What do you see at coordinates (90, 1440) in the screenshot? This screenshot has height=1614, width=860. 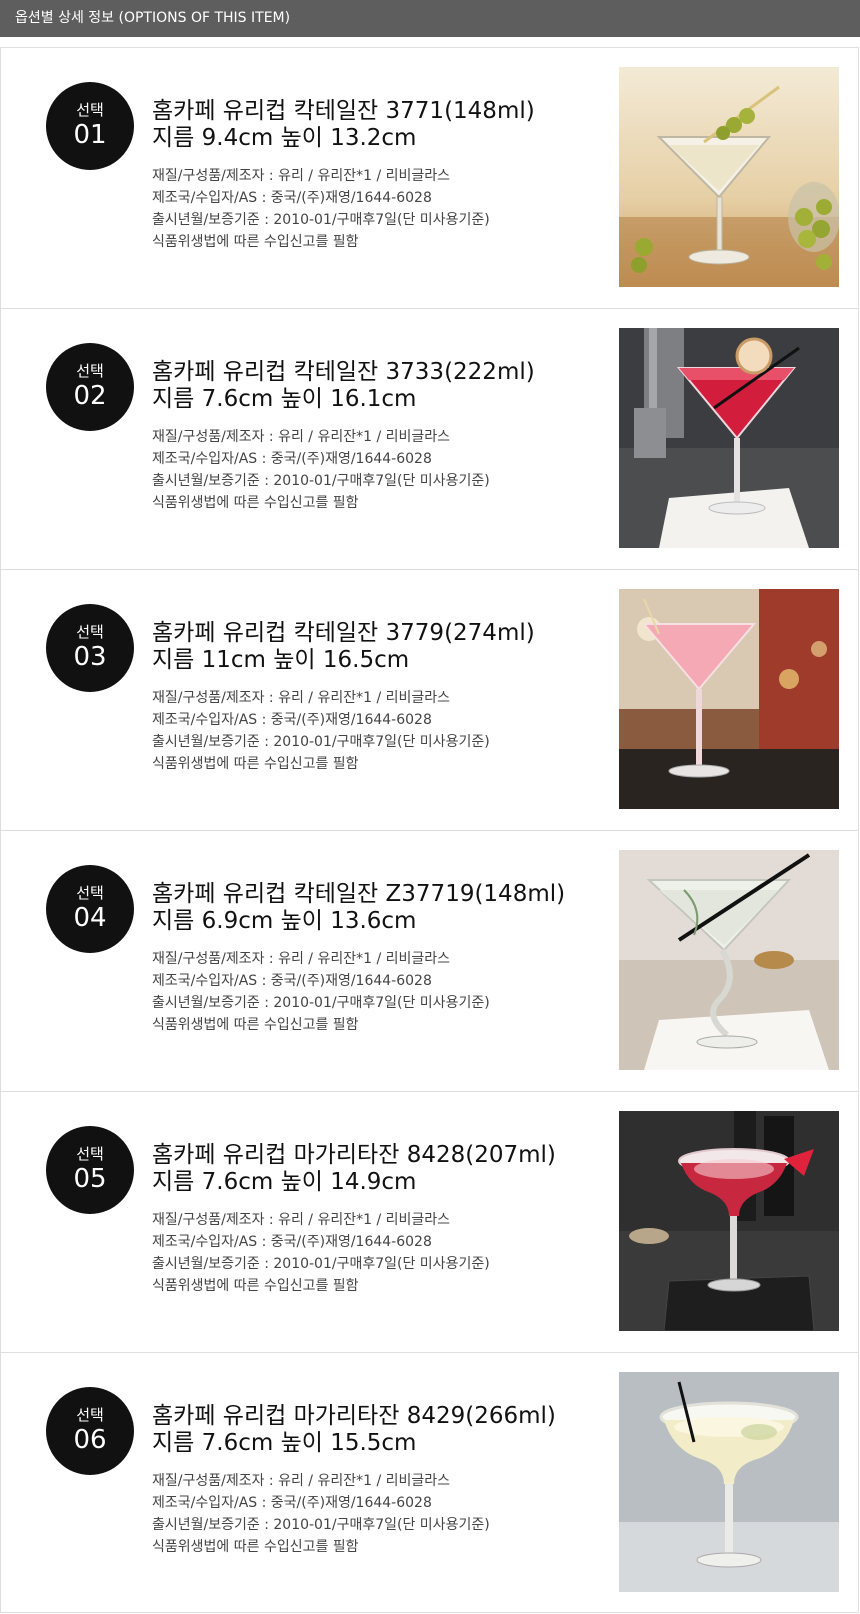 I see `badge-number: 06` at bounding box center [90, 1440].